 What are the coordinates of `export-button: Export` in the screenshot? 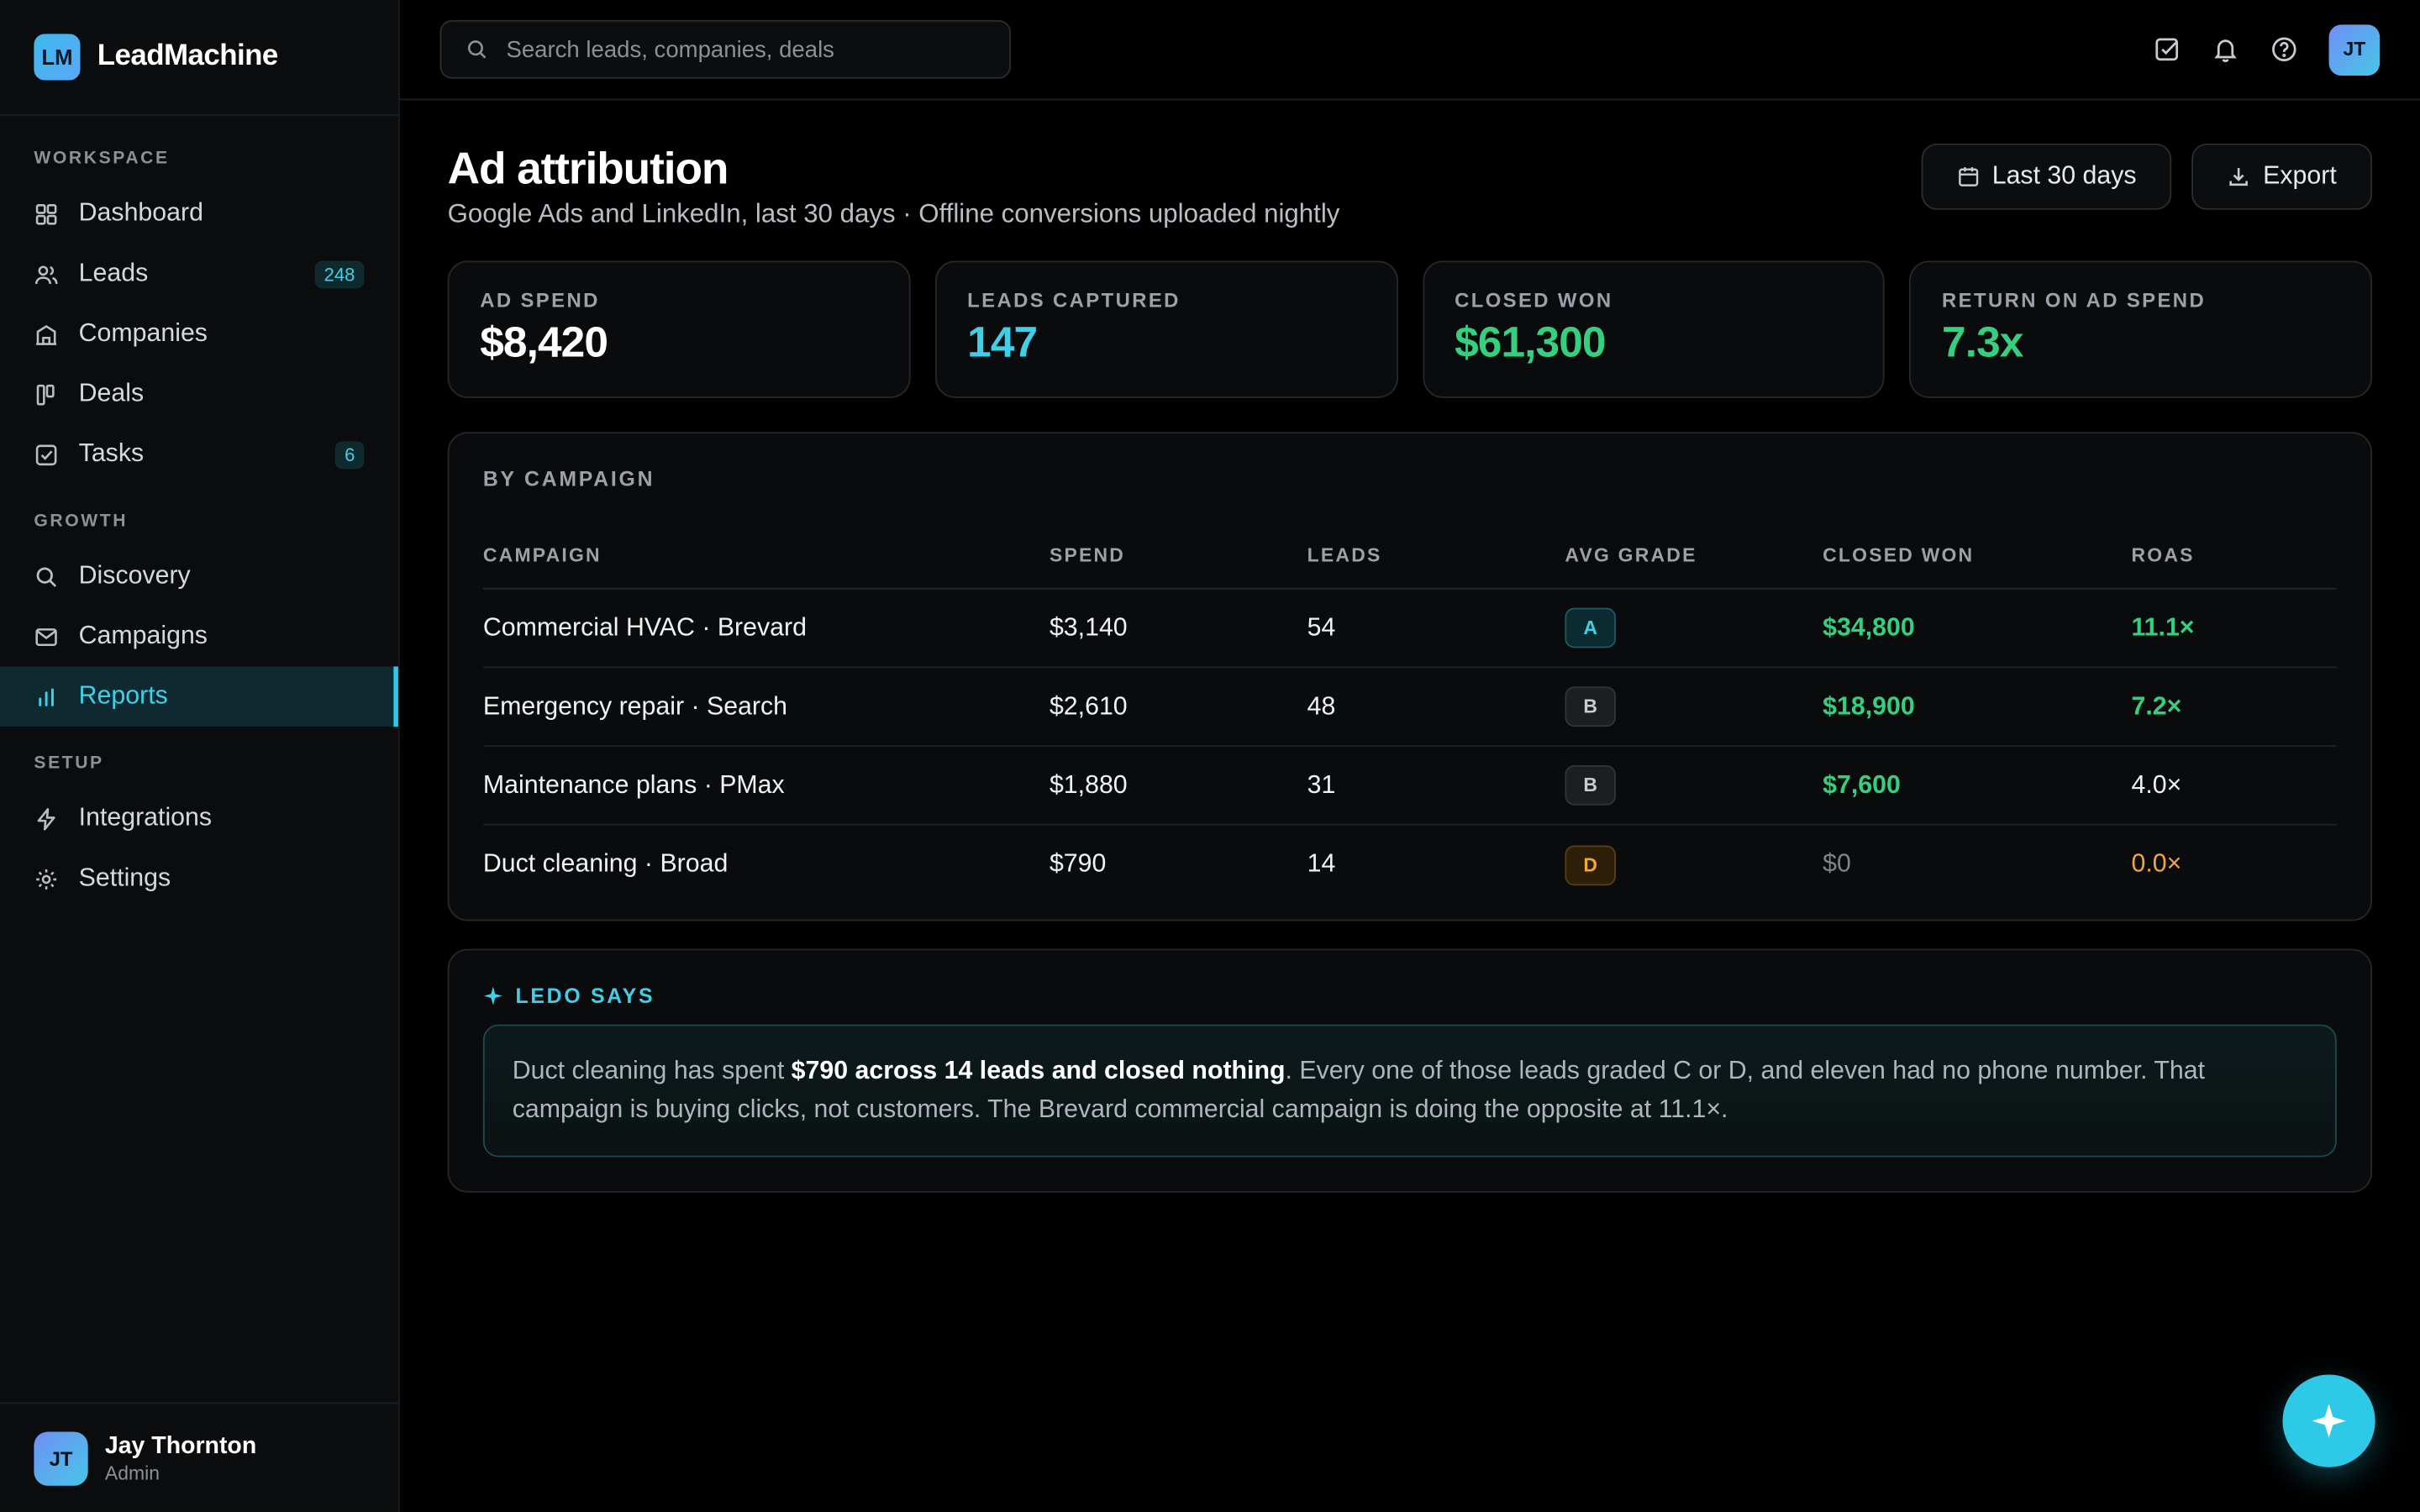 It's located at (2282, 176).